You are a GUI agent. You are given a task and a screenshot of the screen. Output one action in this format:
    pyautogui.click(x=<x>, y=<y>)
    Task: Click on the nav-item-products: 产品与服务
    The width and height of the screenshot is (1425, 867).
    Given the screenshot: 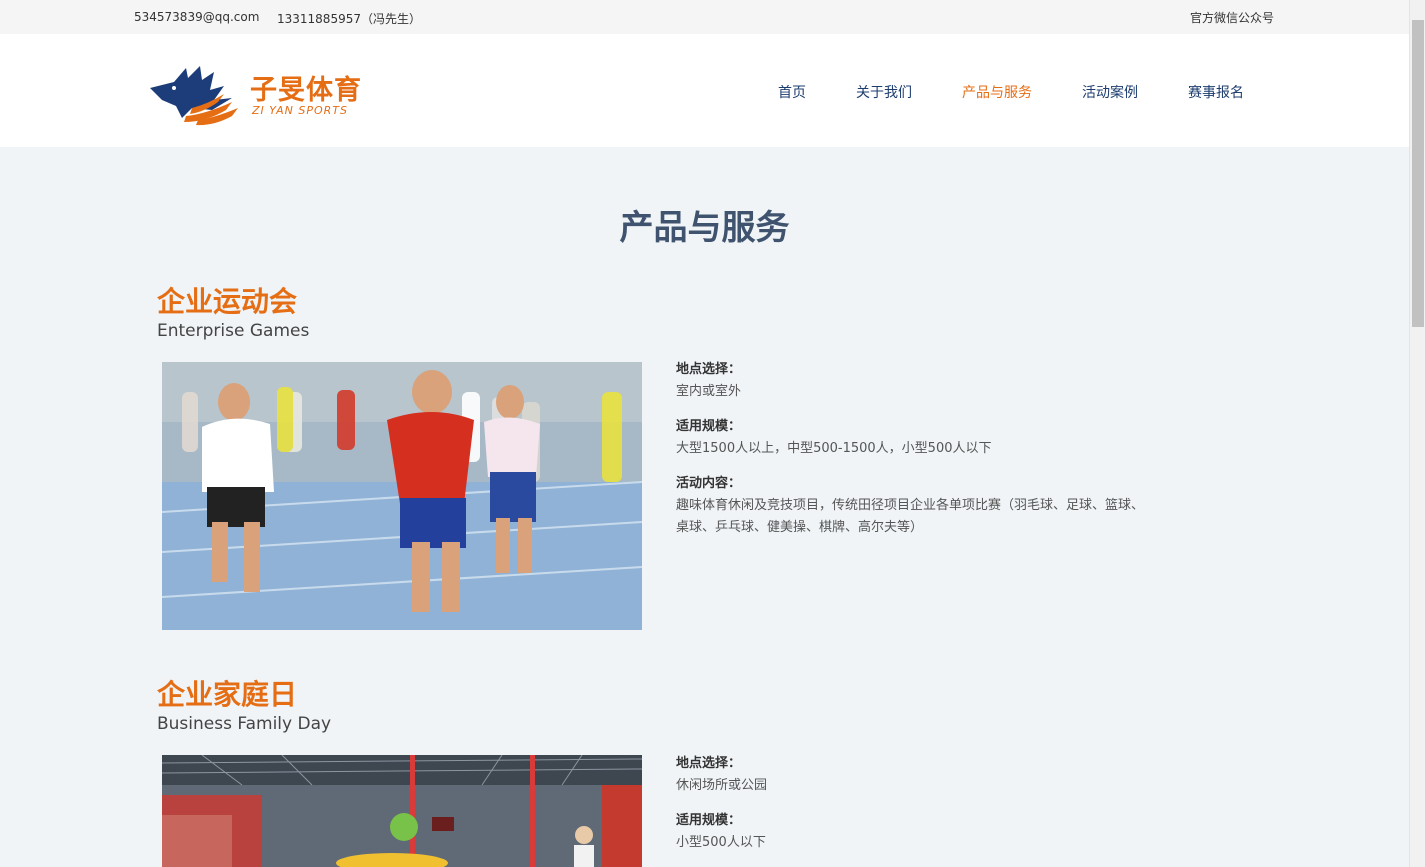 What is the action you would take?
    pyautogui.click(x=997, y=92)
    